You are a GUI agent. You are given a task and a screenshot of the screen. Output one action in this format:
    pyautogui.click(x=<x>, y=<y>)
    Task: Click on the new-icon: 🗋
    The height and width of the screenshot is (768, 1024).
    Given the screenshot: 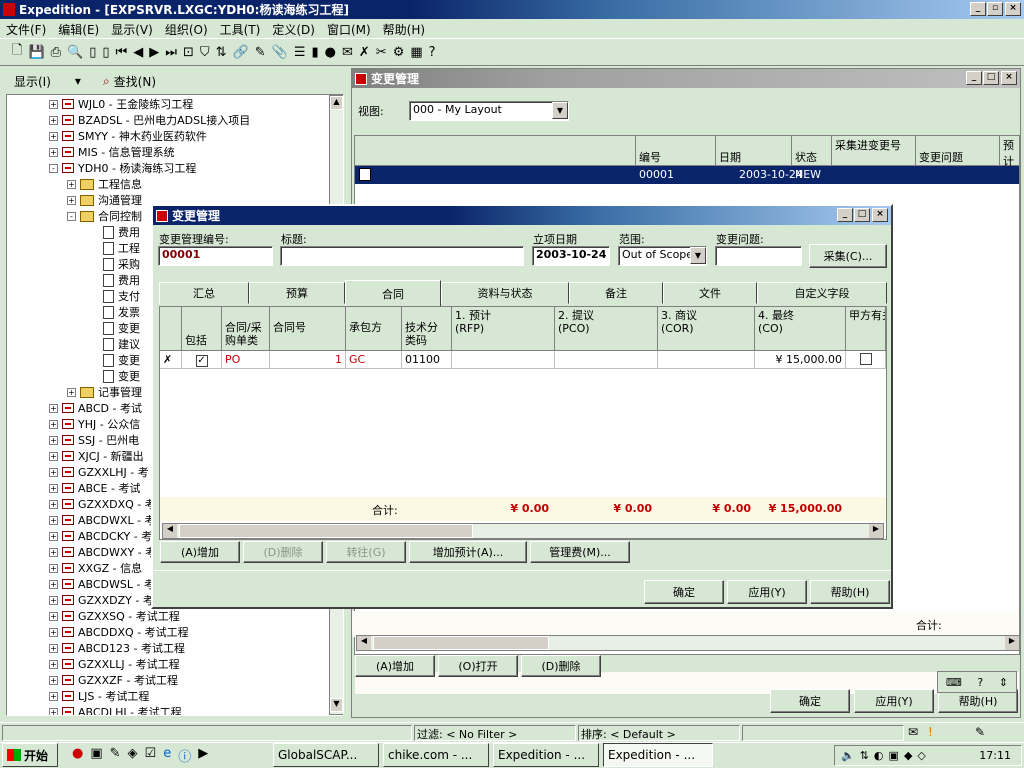 What is the action you would take?
    pyautogui.click(x=17, y=52)
    